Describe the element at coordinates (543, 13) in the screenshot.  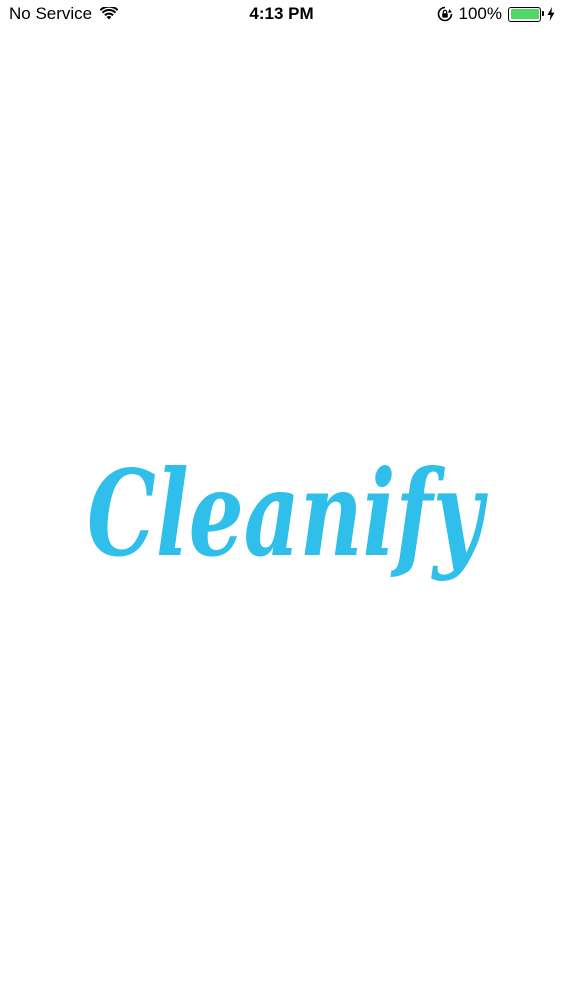
I see `battery-nub` at that location.